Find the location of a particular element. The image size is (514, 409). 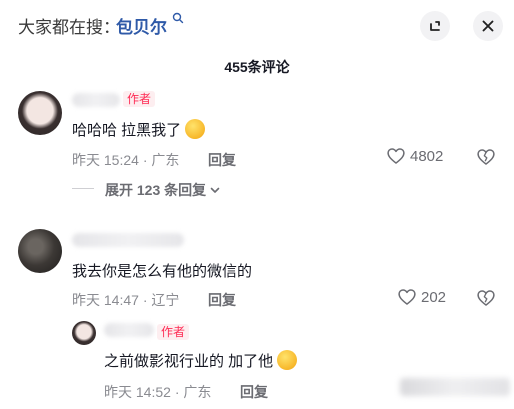

search-term-link: 包贝尔 is located at coordinates (141, 25).